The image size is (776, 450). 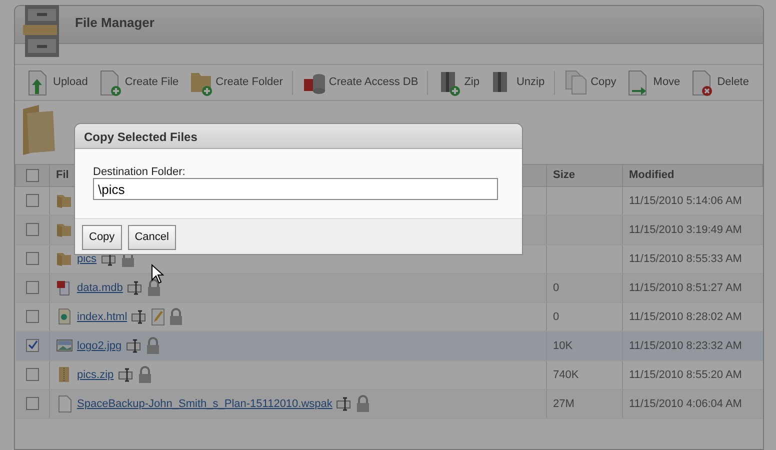 What do you see at coordinates (517, 83) in the screenshot?
I see `toolbar-button: Unzip` at bounding box center [517, 83].